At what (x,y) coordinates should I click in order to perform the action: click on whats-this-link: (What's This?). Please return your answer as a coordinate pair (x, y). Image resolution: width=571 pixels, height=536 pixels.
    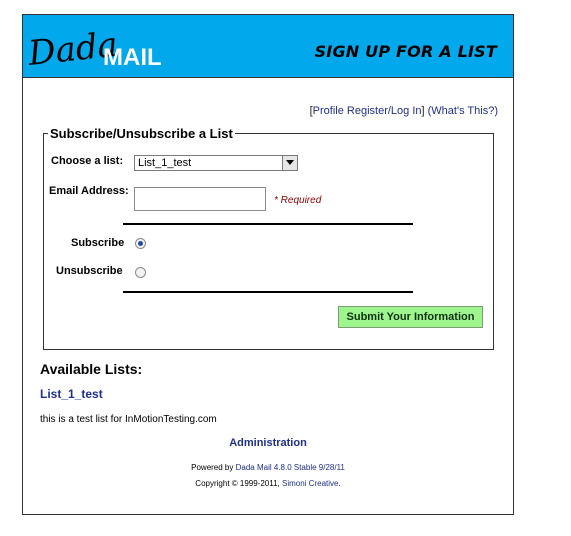
    Looking at the image, I should click on (463, 111).